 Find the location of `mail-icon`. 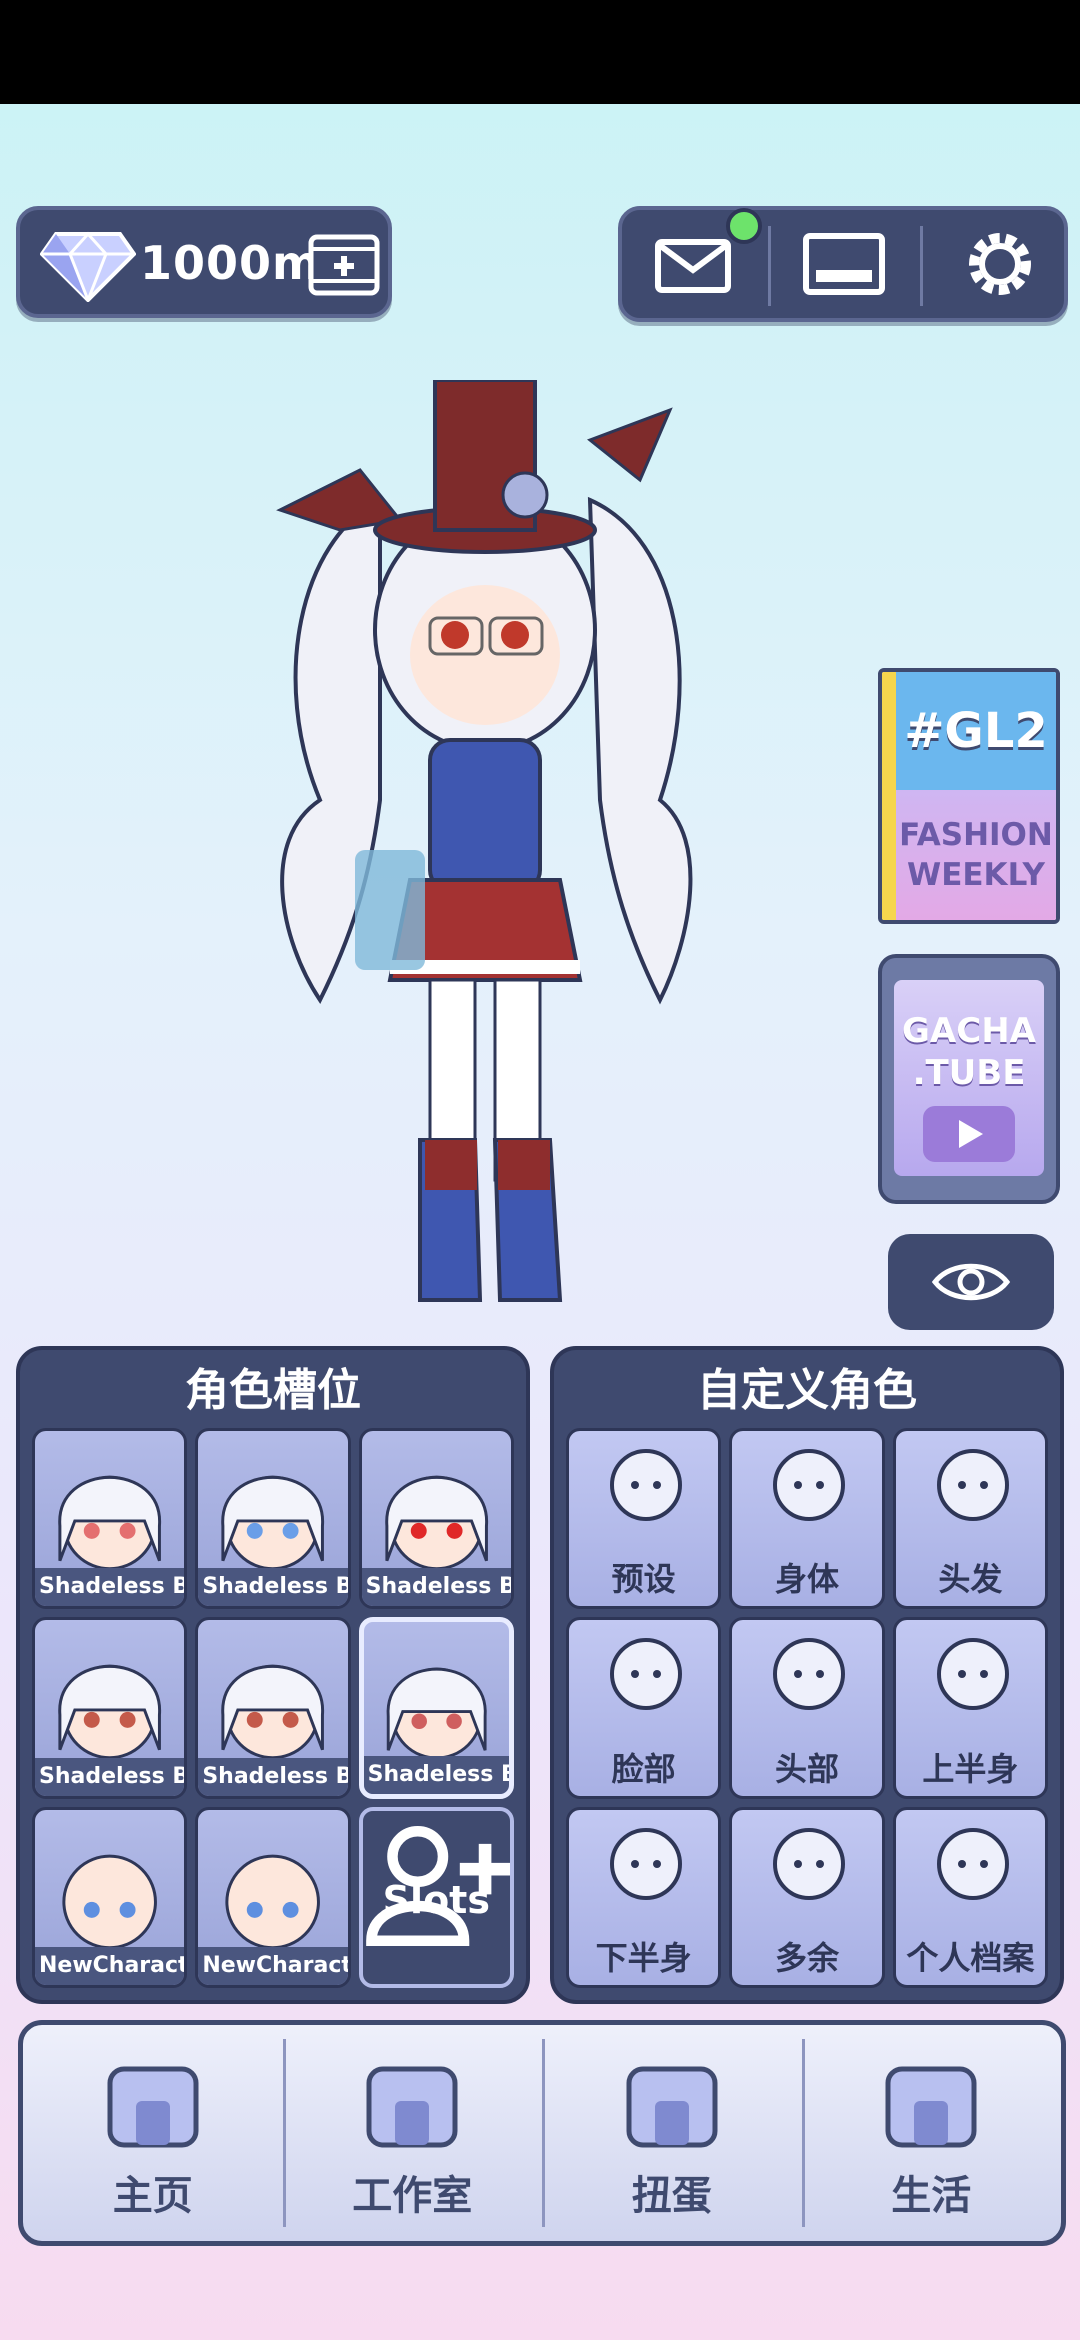

mail-icon is located at coordinates (694, 264).